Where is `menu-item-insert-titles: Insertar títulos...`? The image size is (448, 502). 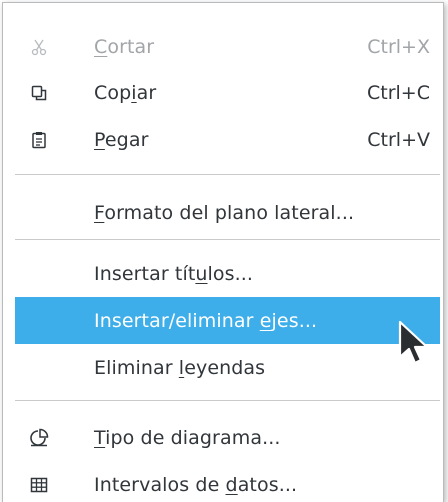 menu-item-insert-titles: Insertar títulos... is located at coordinates (227, 273).